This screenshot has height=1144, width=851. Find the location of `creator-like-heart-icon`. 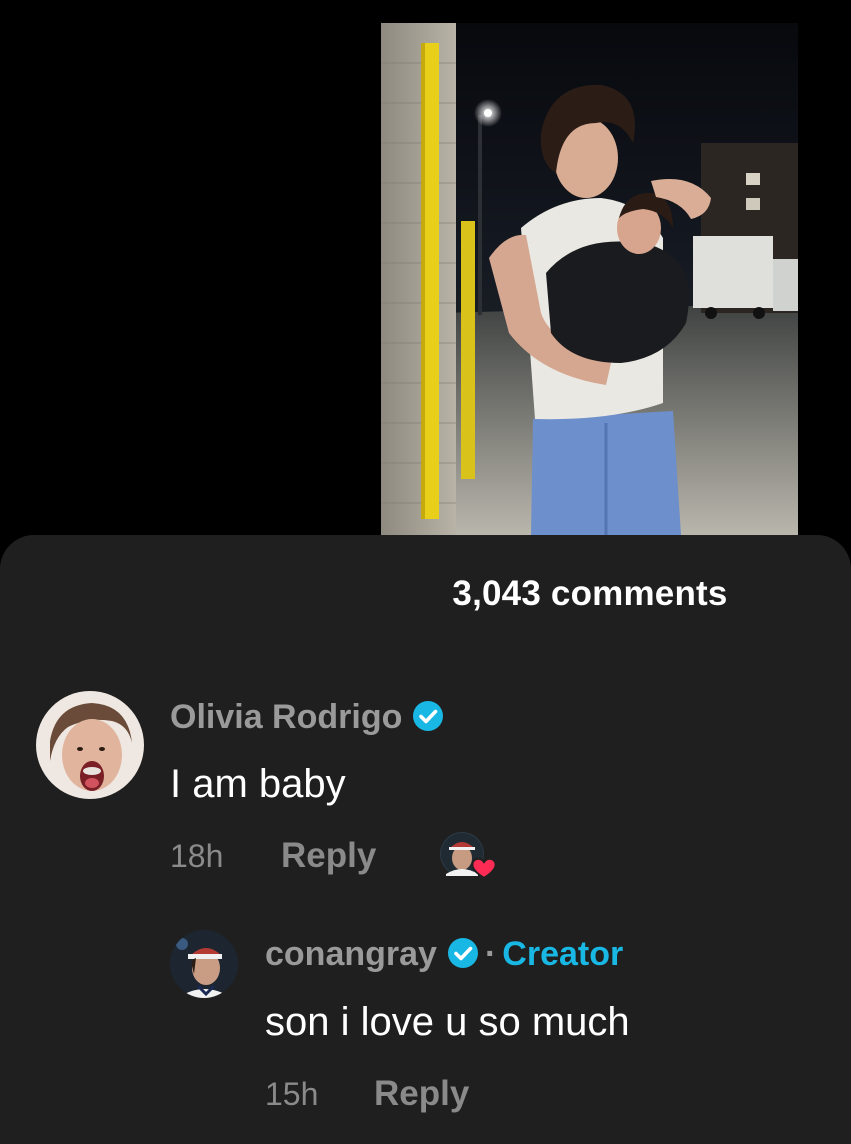

creator-like-heart-icon is located at coordinates (468, 856).